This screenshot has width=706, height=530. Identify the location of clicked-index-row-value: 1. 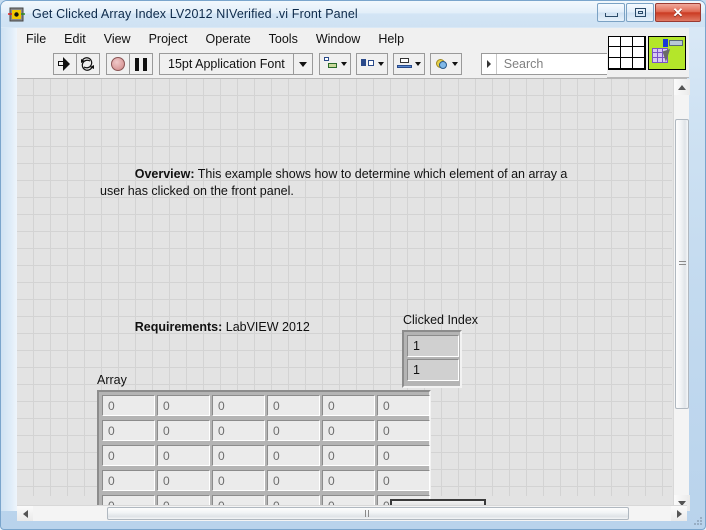
(433, 346).